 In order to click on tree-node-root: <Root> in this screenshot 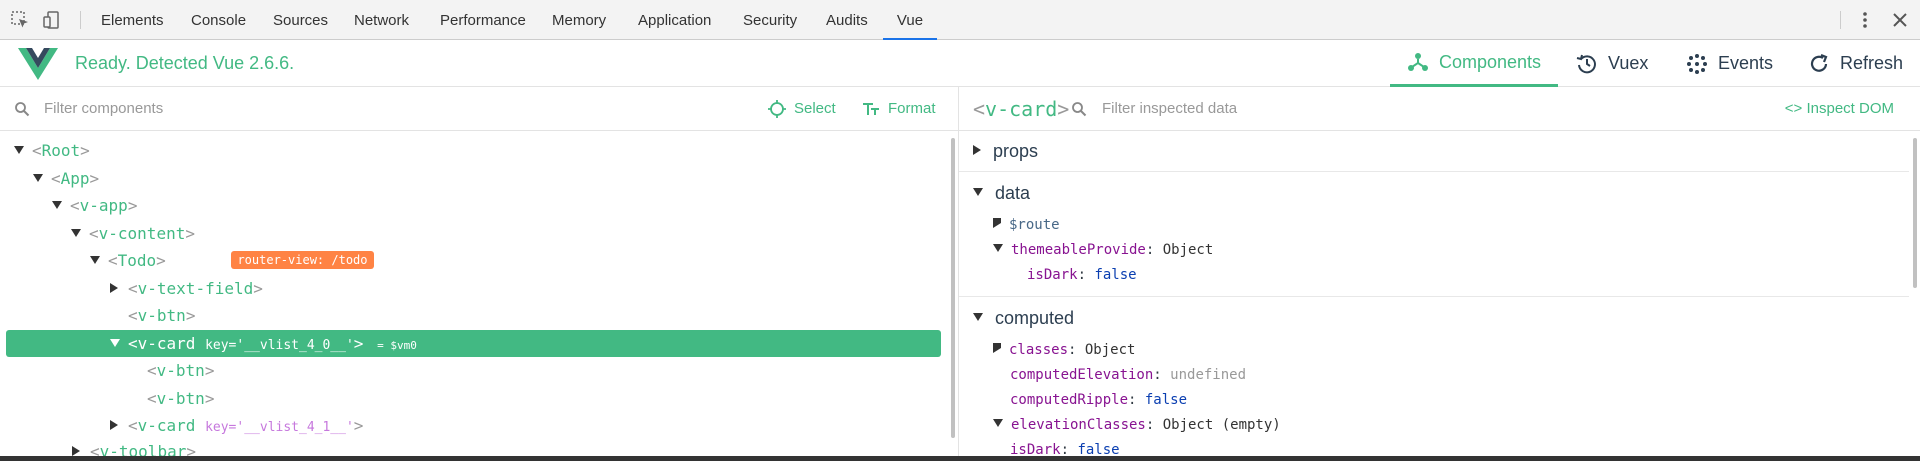, I will do `click(52, 150)`.